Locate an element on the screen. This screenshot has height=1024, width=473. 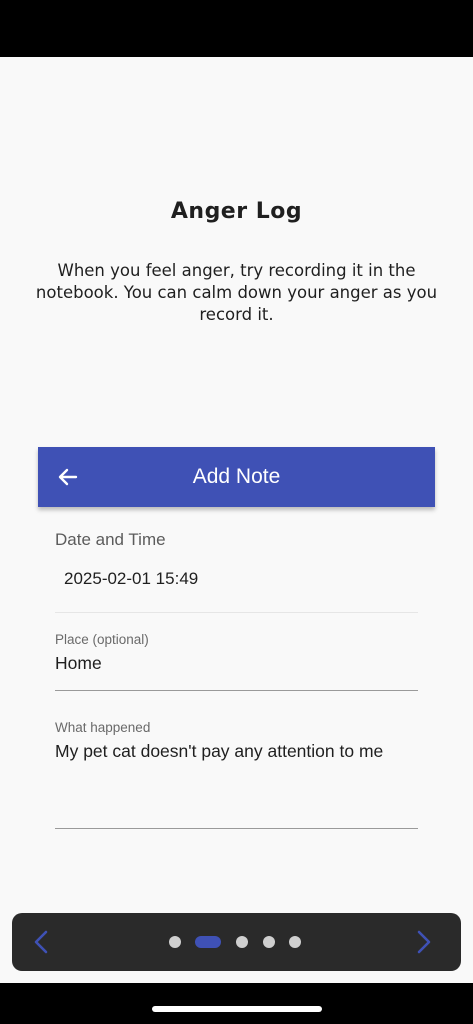
arrow-left-icon is located at coordinates (68, 477).